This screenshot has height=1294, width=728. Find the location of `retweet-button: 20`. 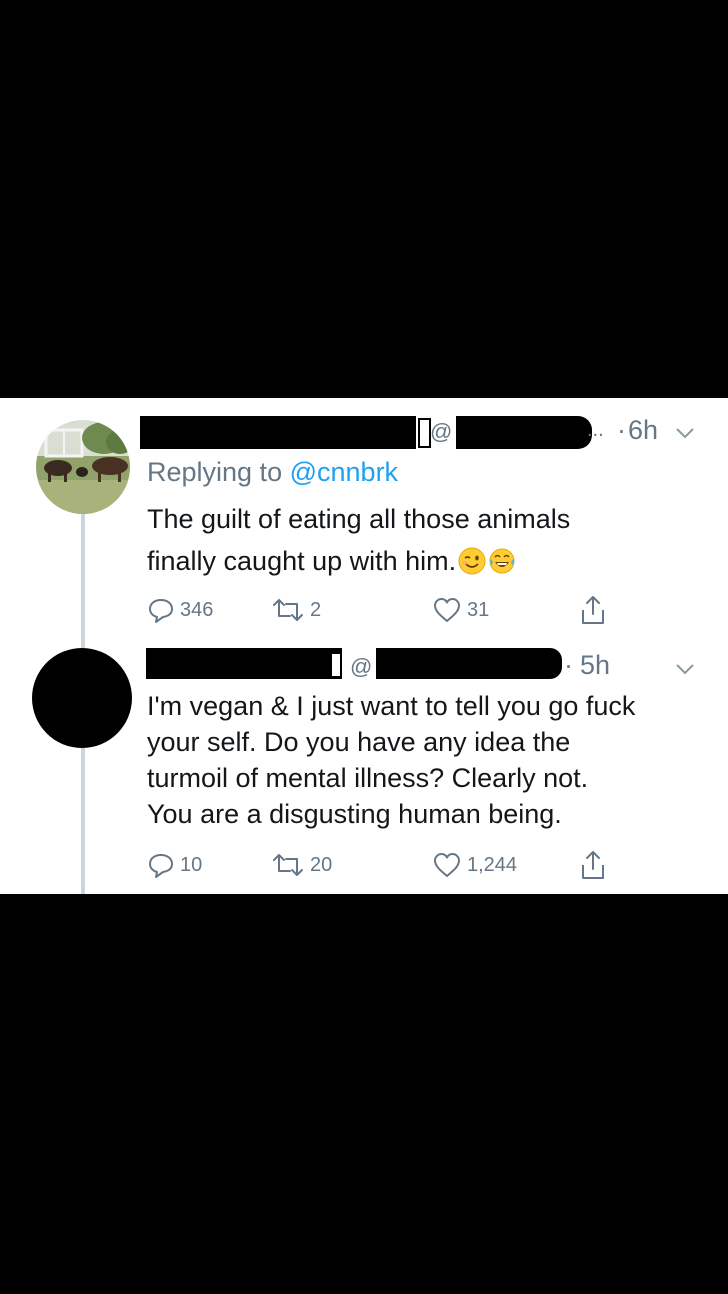

retweet-button: 20 is located at coordinates (301, 865).